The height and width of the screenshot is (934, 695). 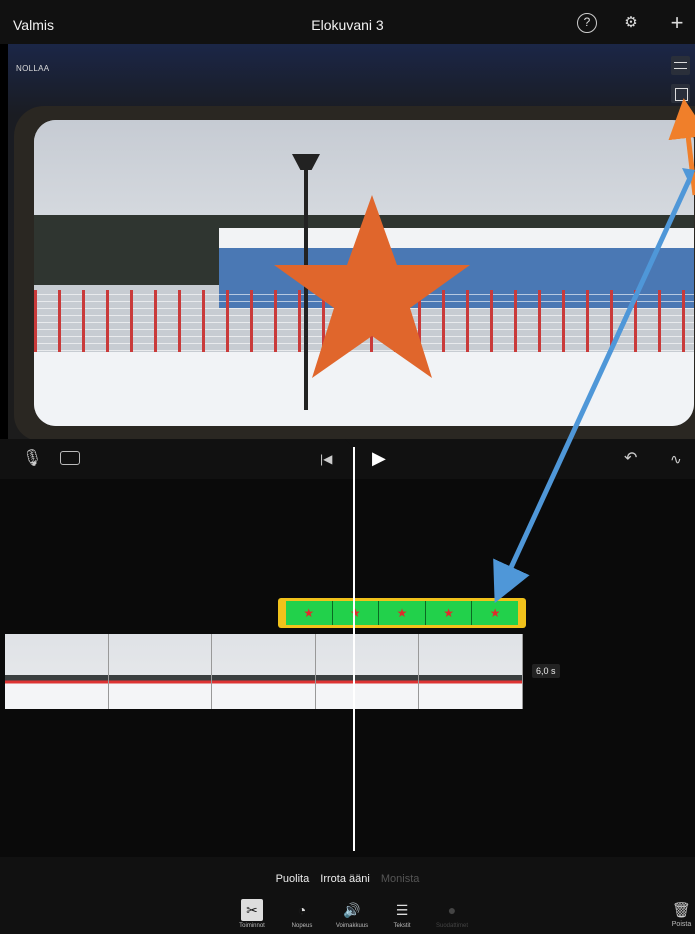 I want to click on help-icon: ?, so click(x=587, y=23).